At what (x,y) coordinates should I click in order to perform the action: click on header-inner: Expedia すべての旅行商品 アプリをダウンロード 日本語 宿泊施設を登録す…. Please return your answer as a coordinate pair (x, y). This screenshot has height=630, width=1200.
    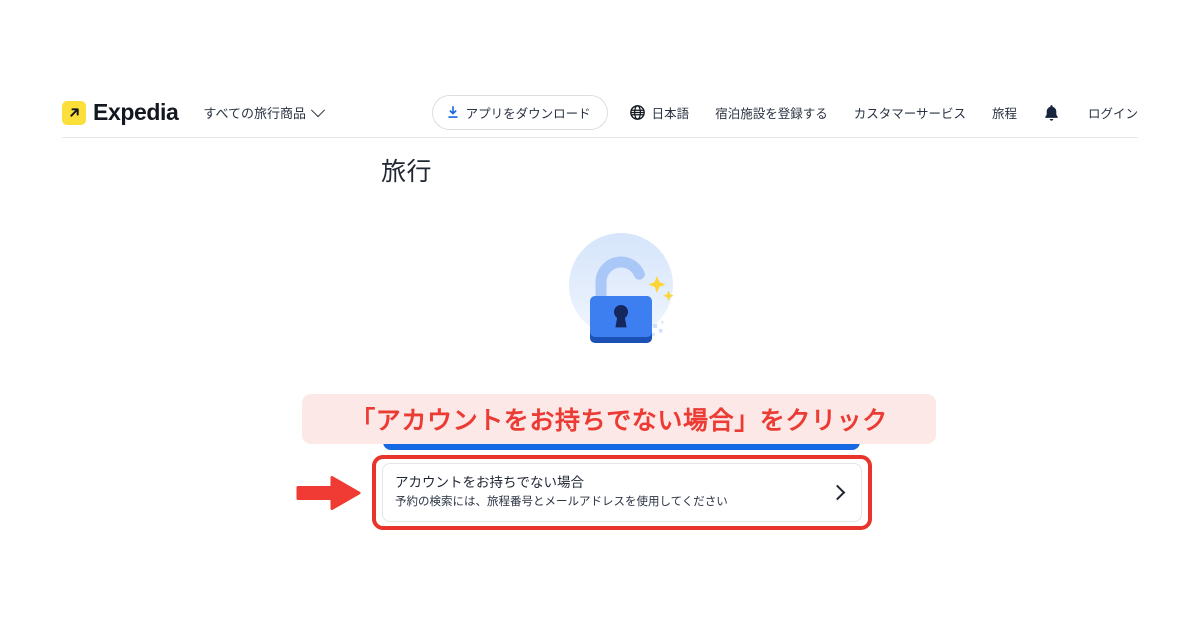
    Looking at the image, I should click on (600, 113).